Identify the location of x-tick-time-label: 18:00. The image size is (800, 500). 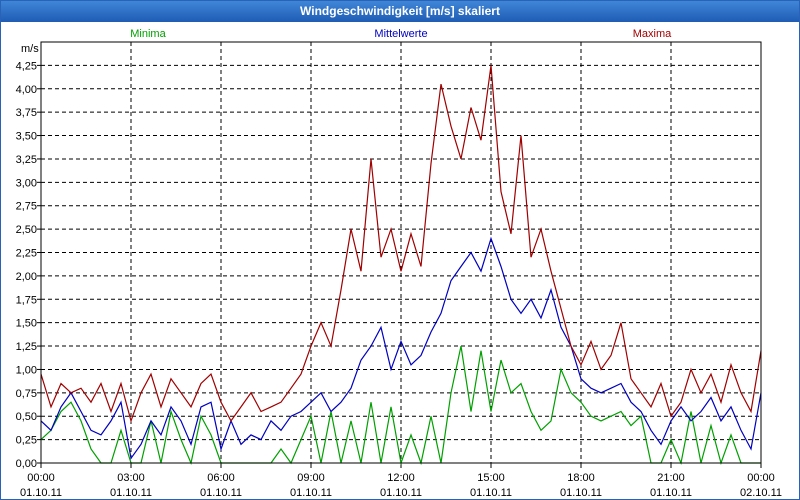
(581, 478).